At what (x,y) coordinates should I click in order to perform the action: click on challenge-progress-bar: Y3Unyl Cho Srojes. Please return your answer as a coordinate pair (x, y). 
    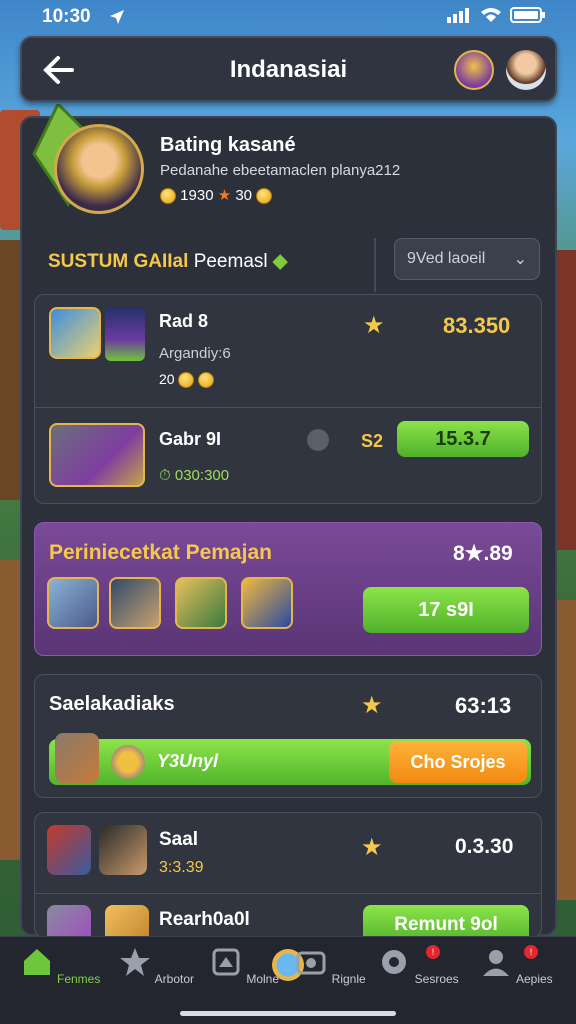
    Looking at the image, I should click on (290, 759).